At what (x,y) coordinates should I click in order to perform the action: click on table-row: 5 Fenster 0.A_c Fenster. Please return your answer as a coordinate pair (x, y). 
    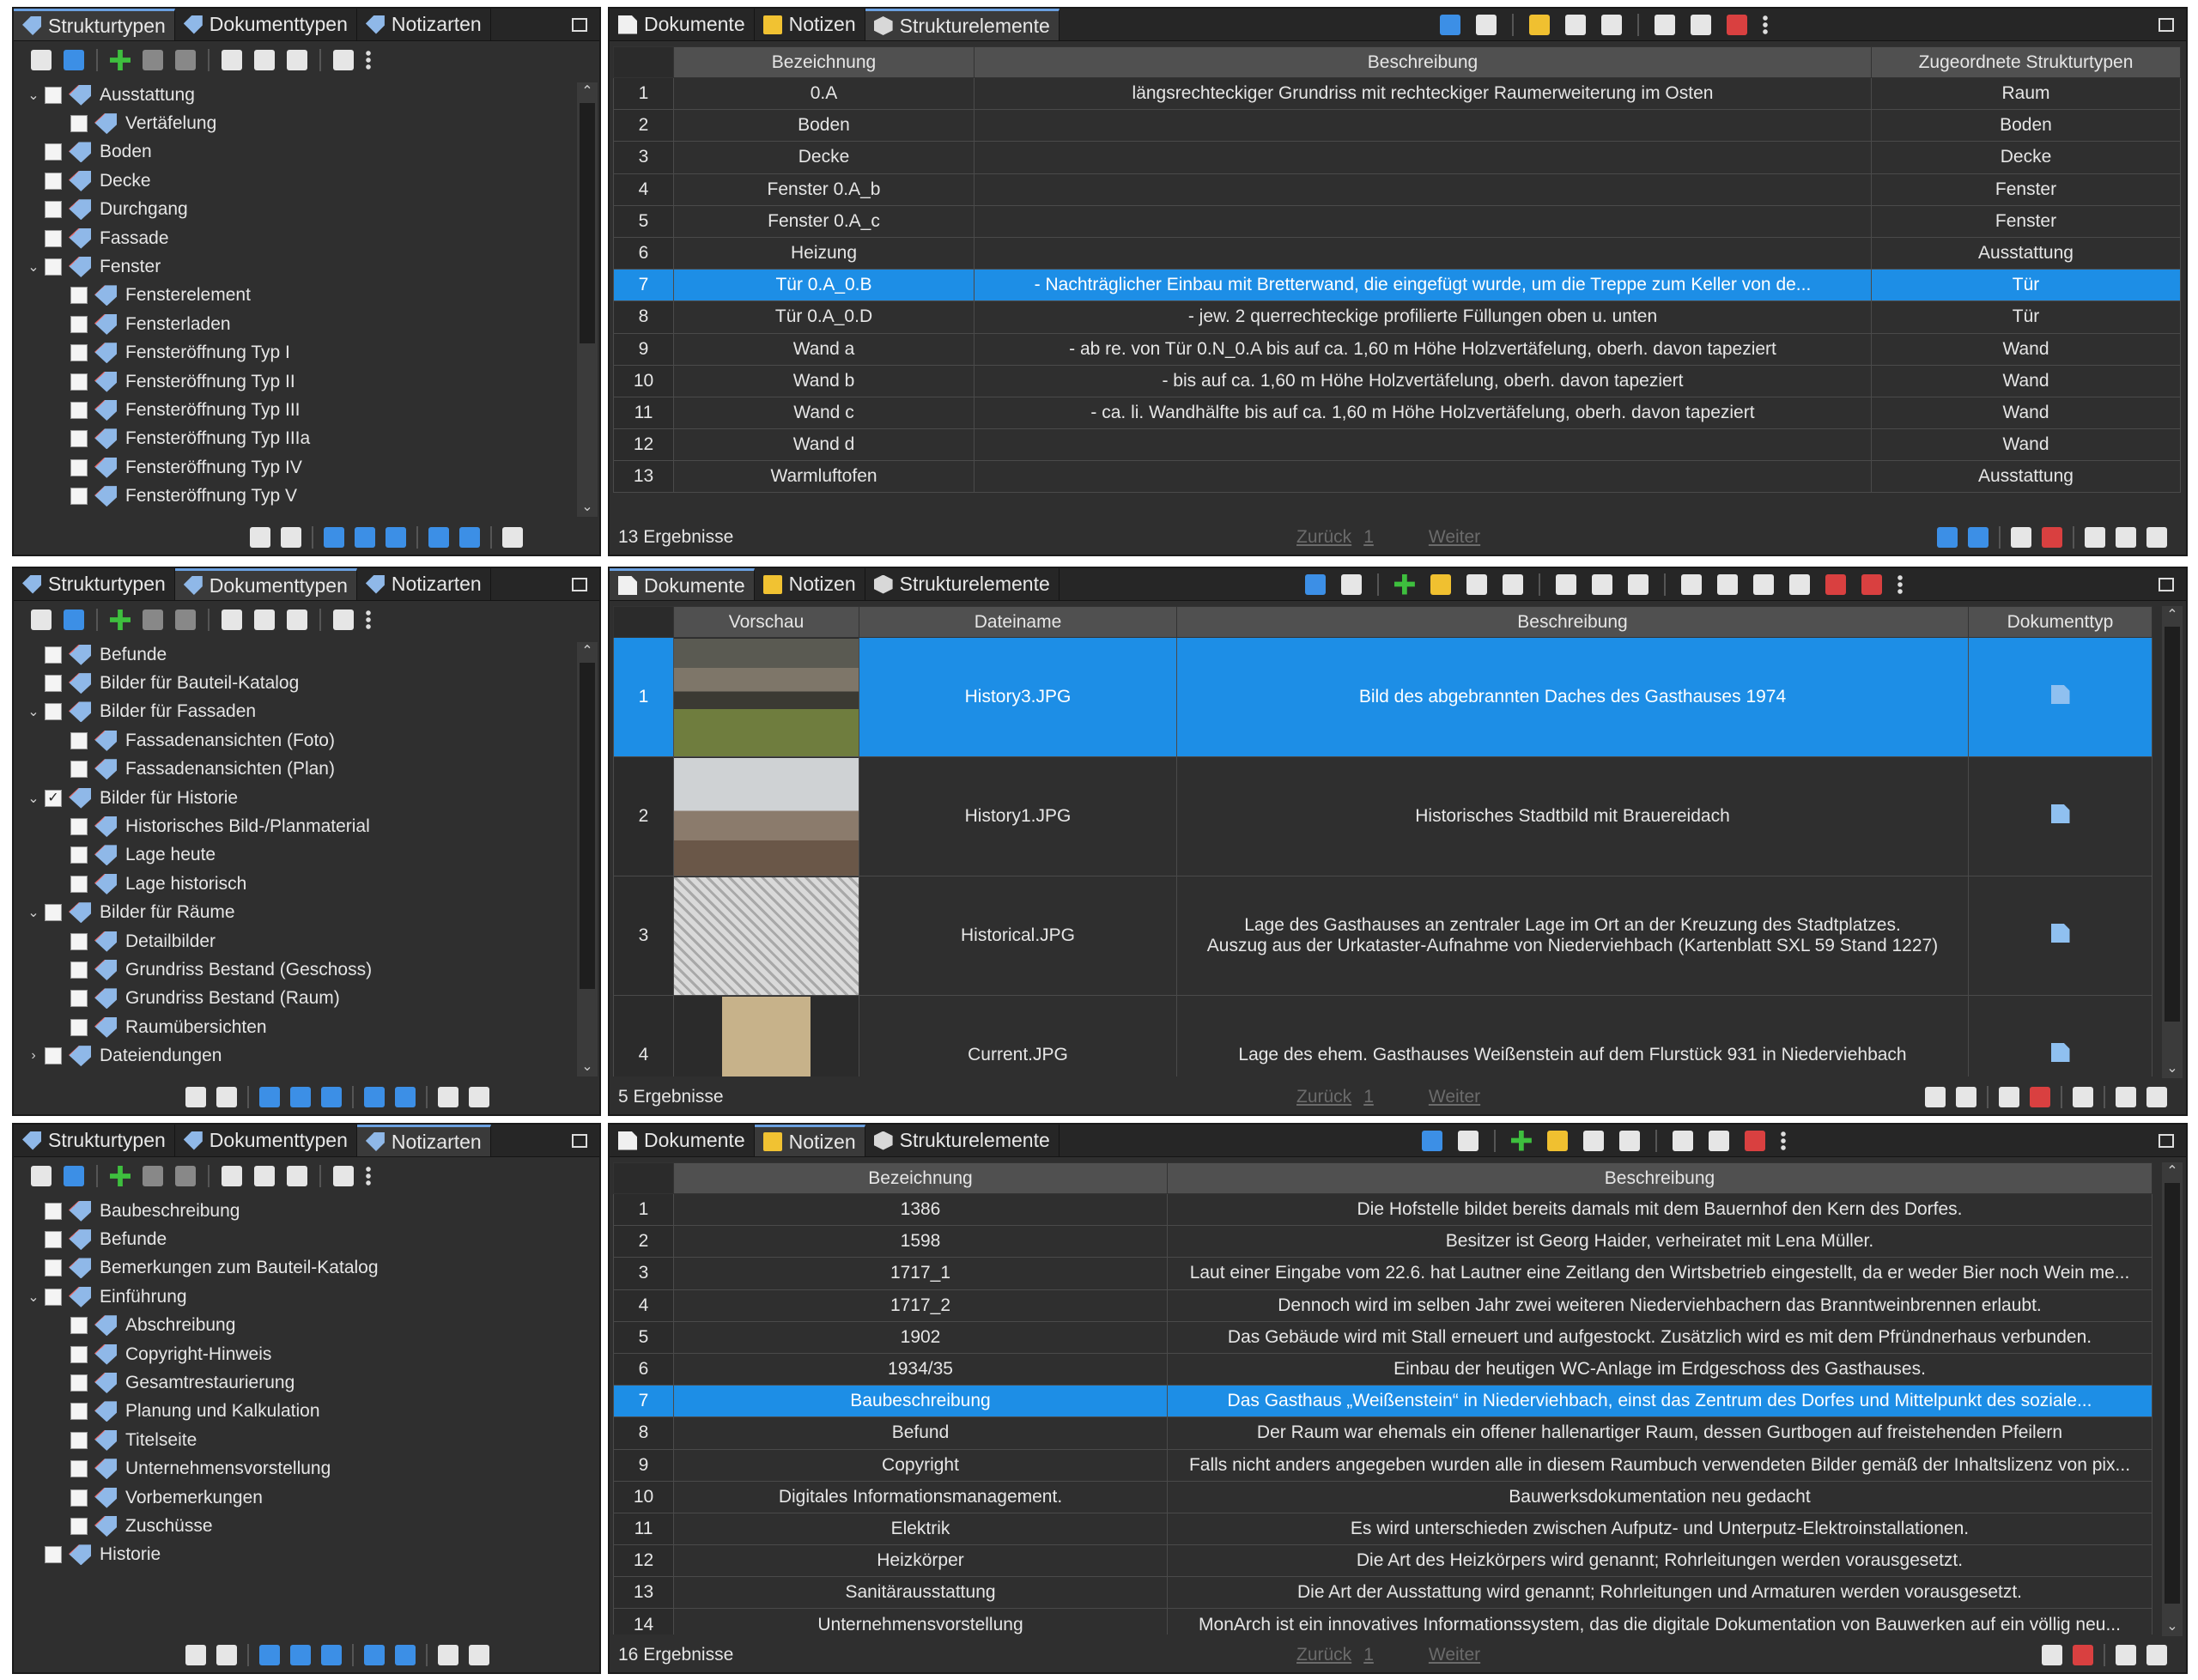
    Looking at the image, I should click on (1397, 221).